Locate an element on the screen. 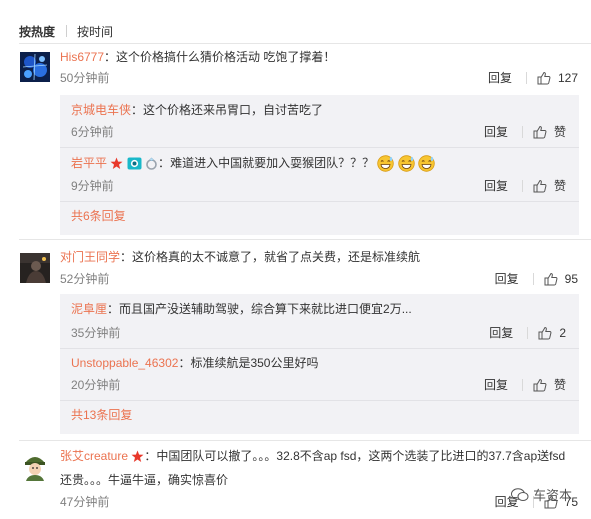 The height and width of the screenshot is (519, 591). watermark-text: 车资本 is located at coordinates (553, 495).